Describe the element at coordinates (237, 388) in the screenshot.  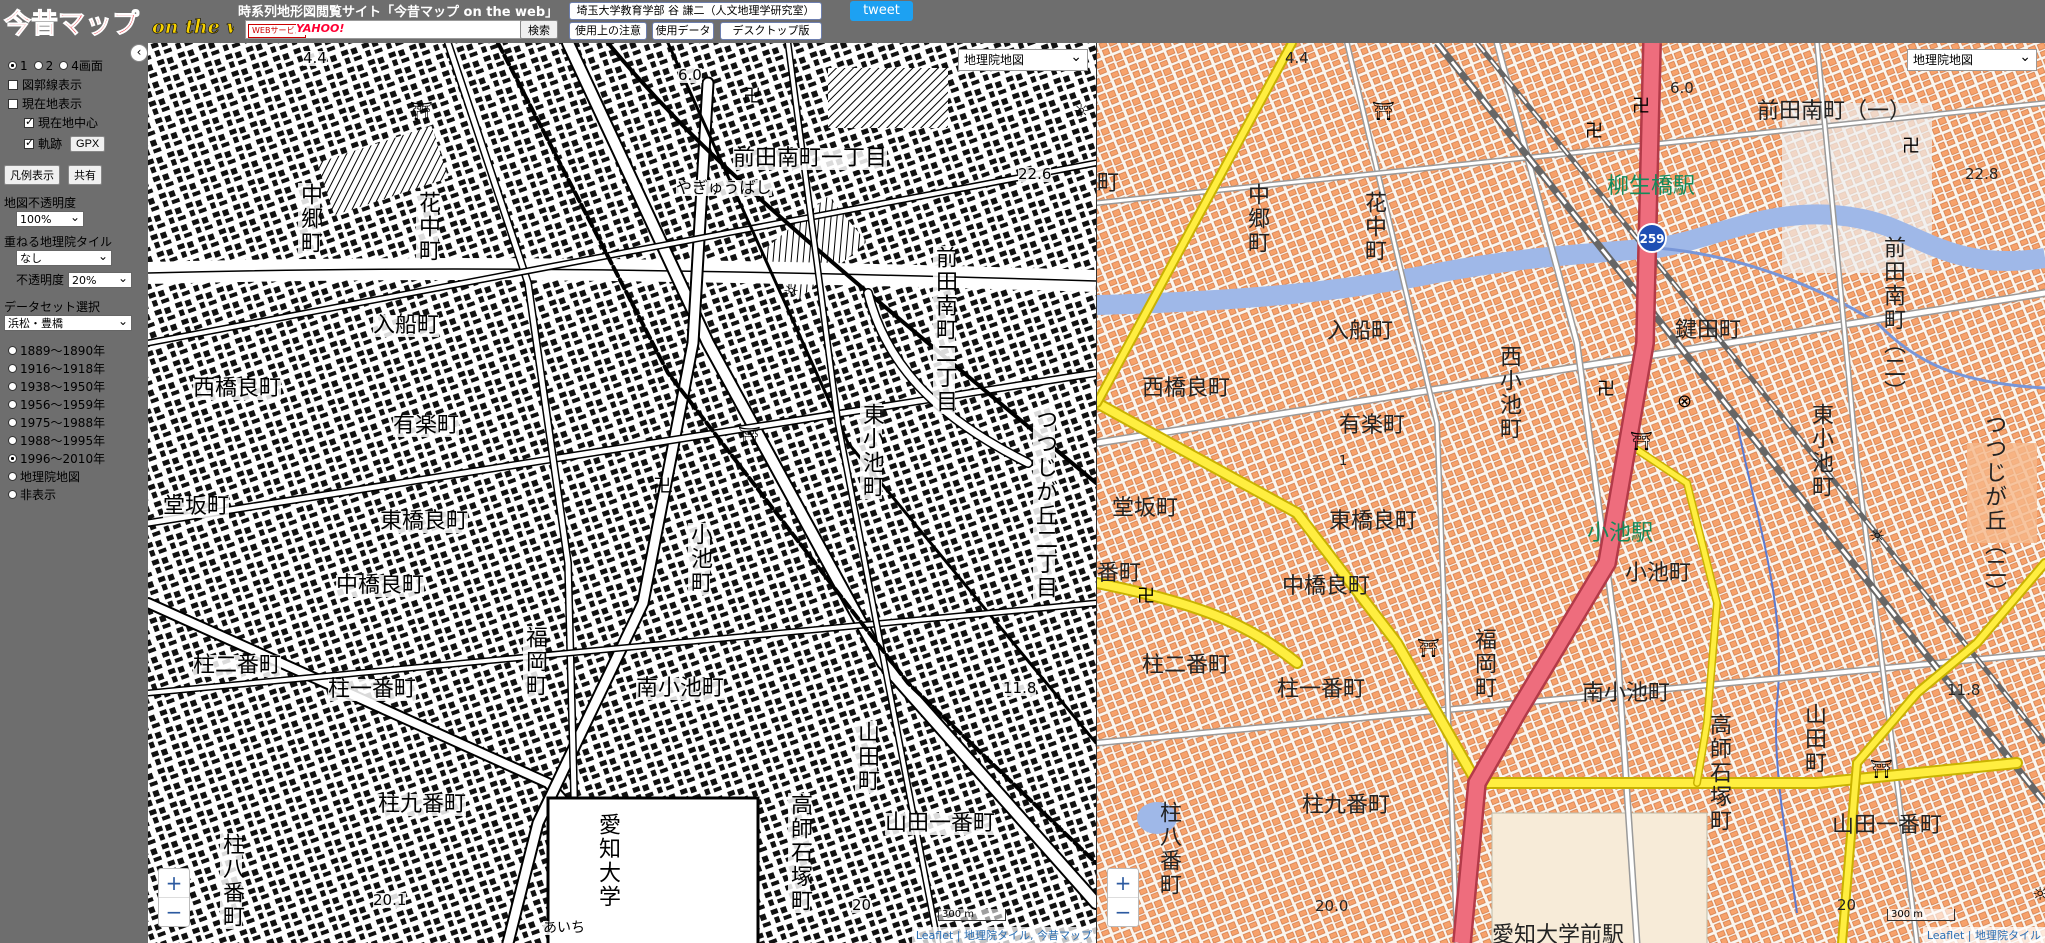
I see `old-label-nishi-hashira: 西橋良町` at that location.